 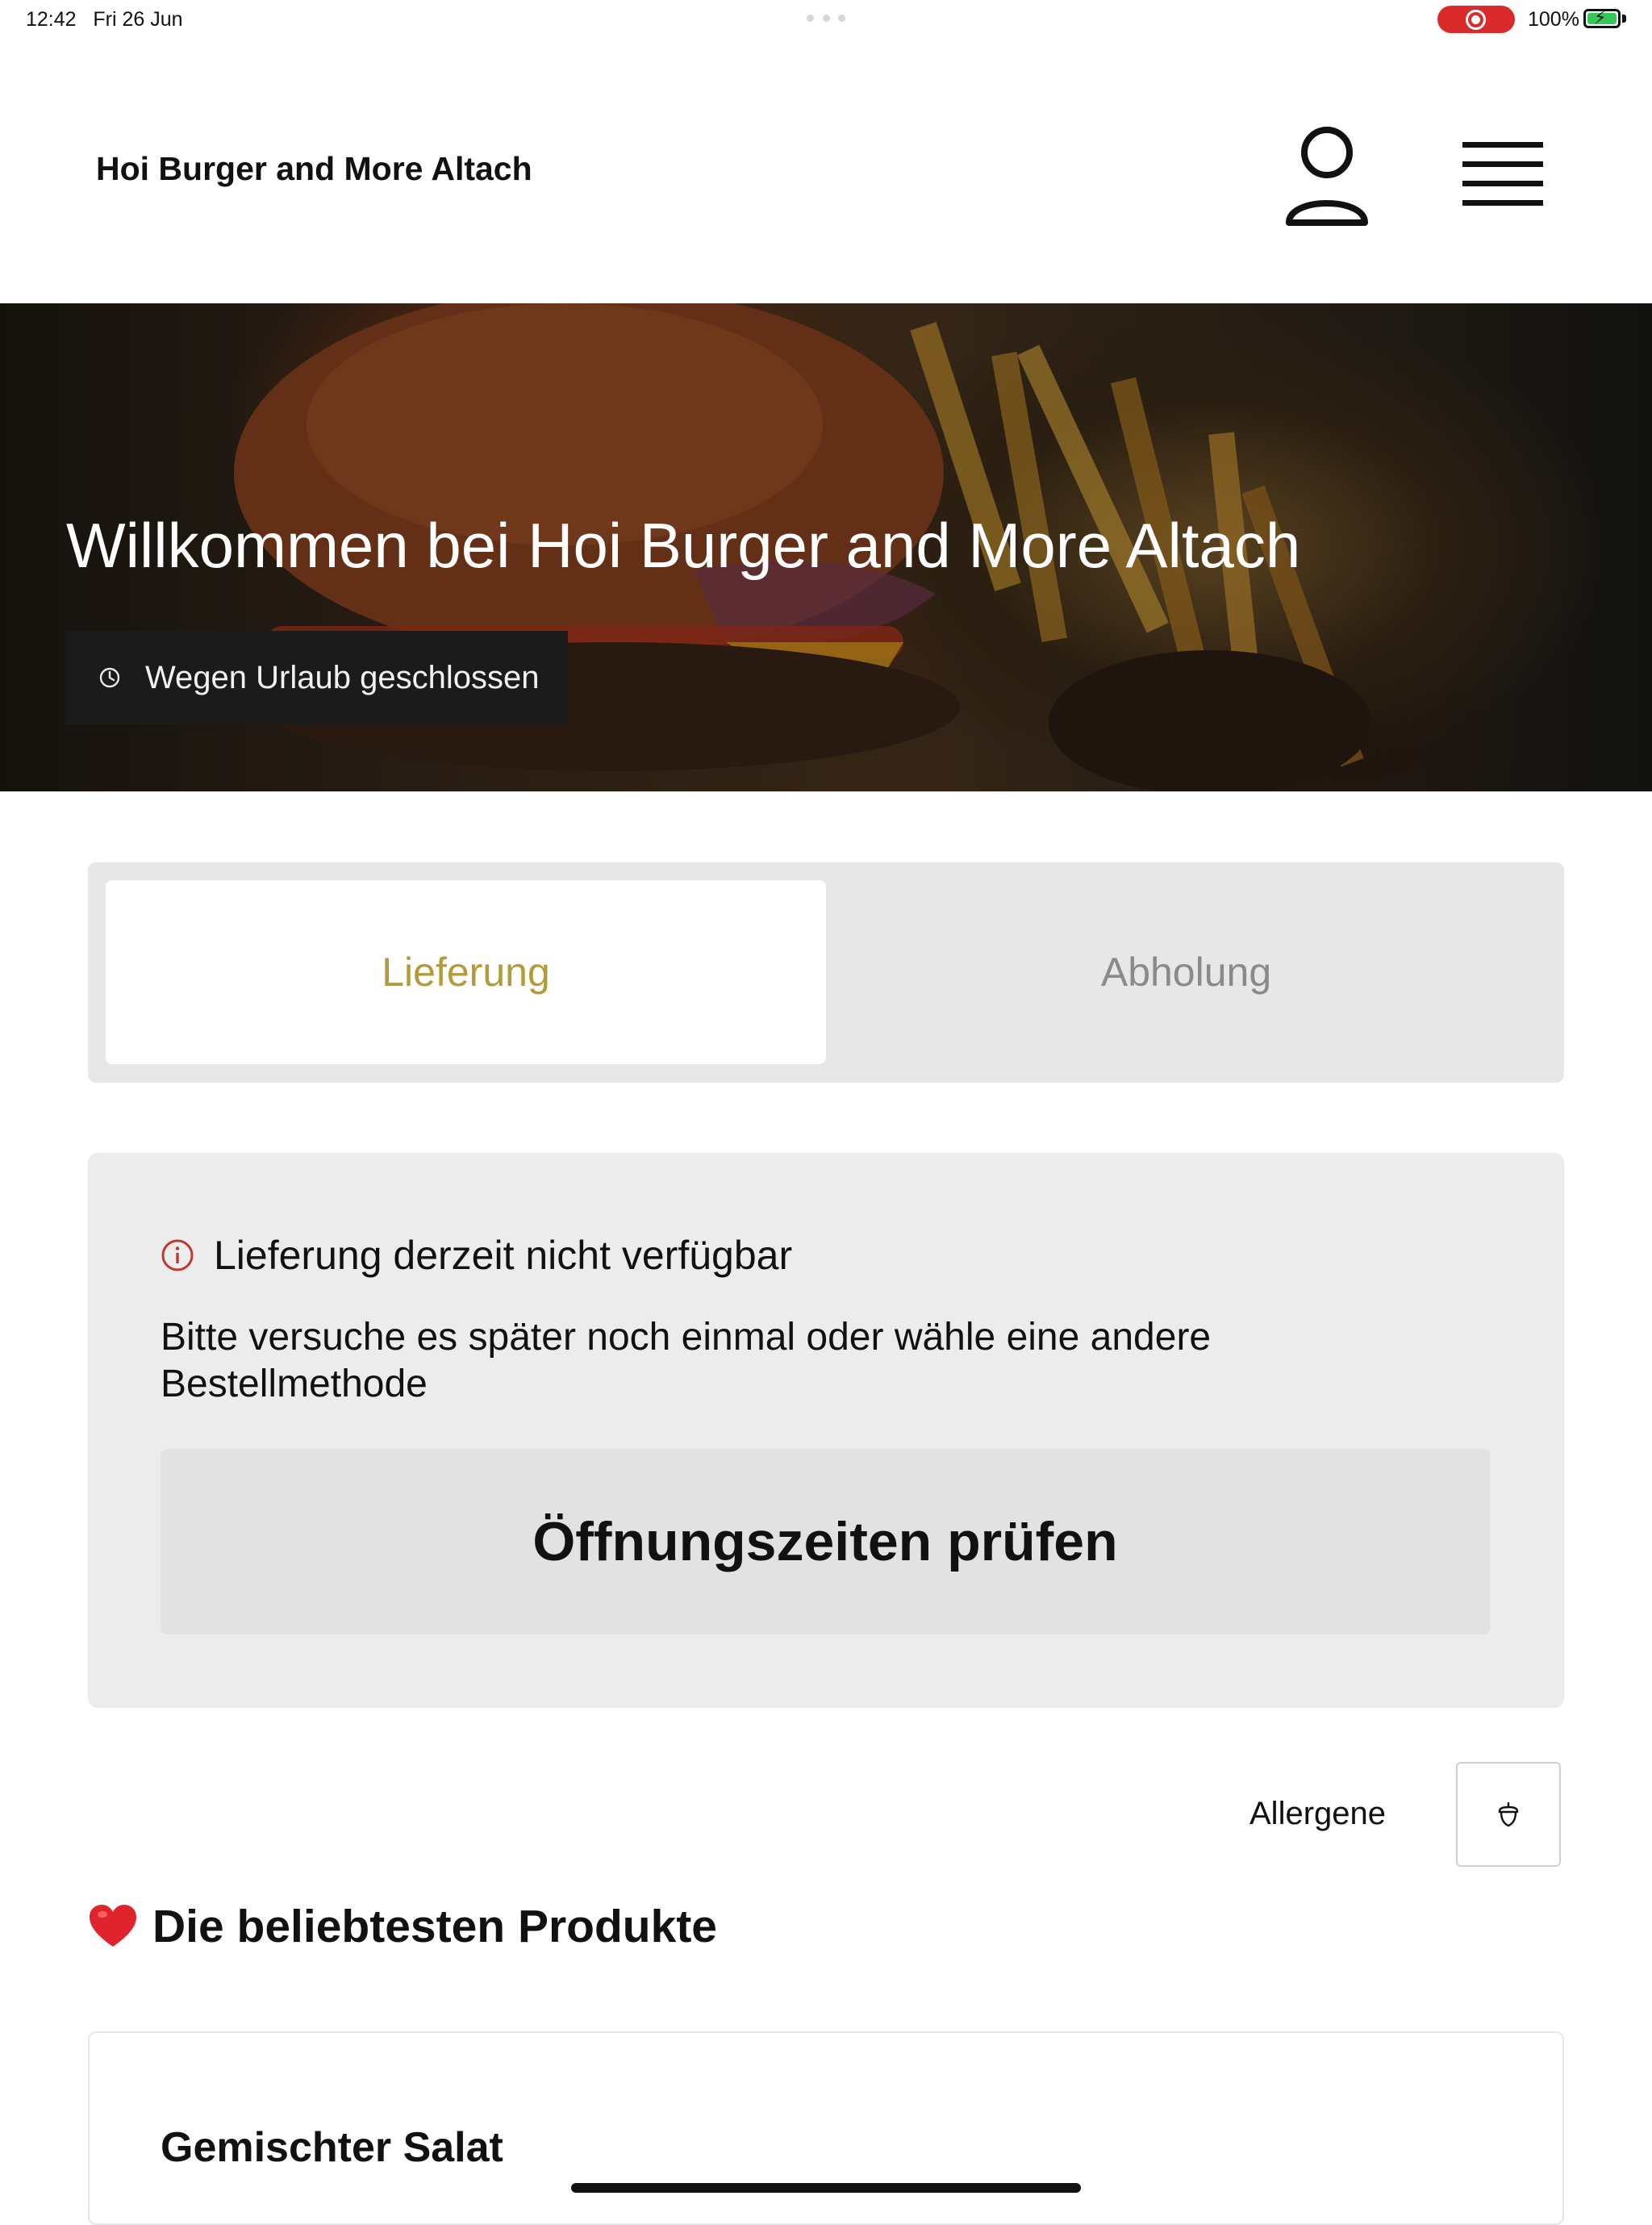 I want to click on multitasking-dots, so click(x=826, y=19).